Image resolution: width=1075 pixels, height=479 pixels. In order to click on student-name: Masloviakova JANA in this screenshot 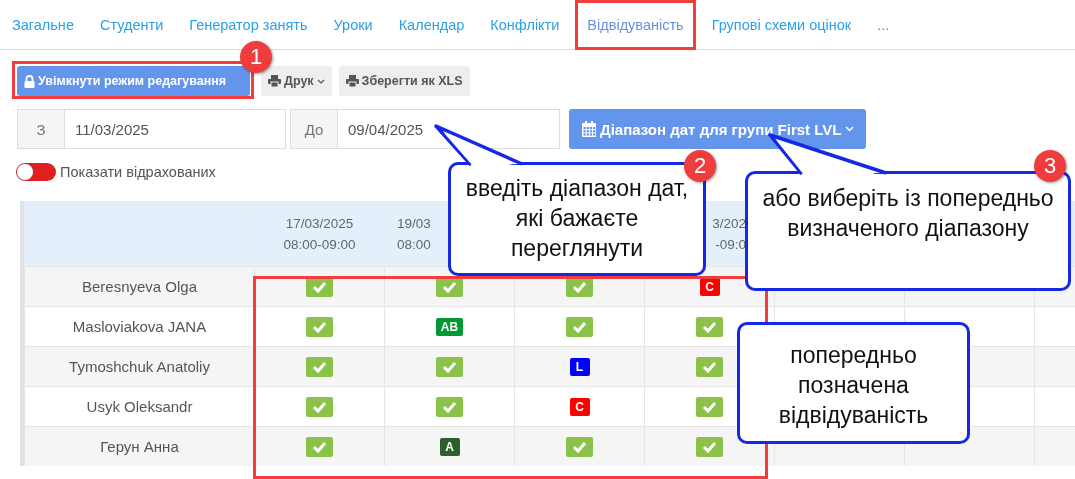, I will do `click(139, 326)`.